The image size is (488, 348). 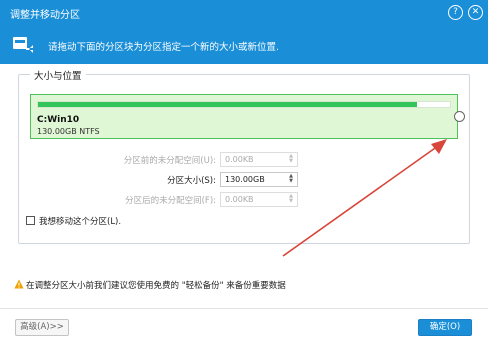 What do you see at coordinates (58, 75) in the screenshot?
I see `group-label: 大小与位置` at bounding box center [58, 75].